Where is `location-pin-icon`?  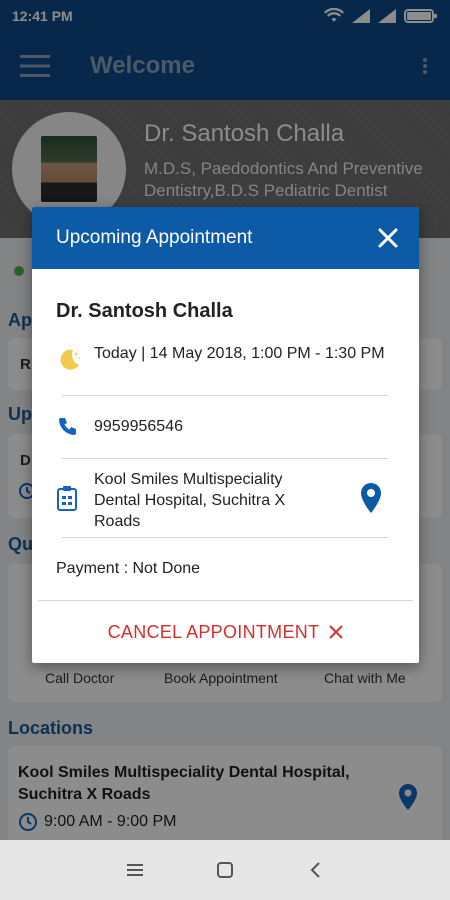 location-pin-icon is located at coordinates (371, 498).